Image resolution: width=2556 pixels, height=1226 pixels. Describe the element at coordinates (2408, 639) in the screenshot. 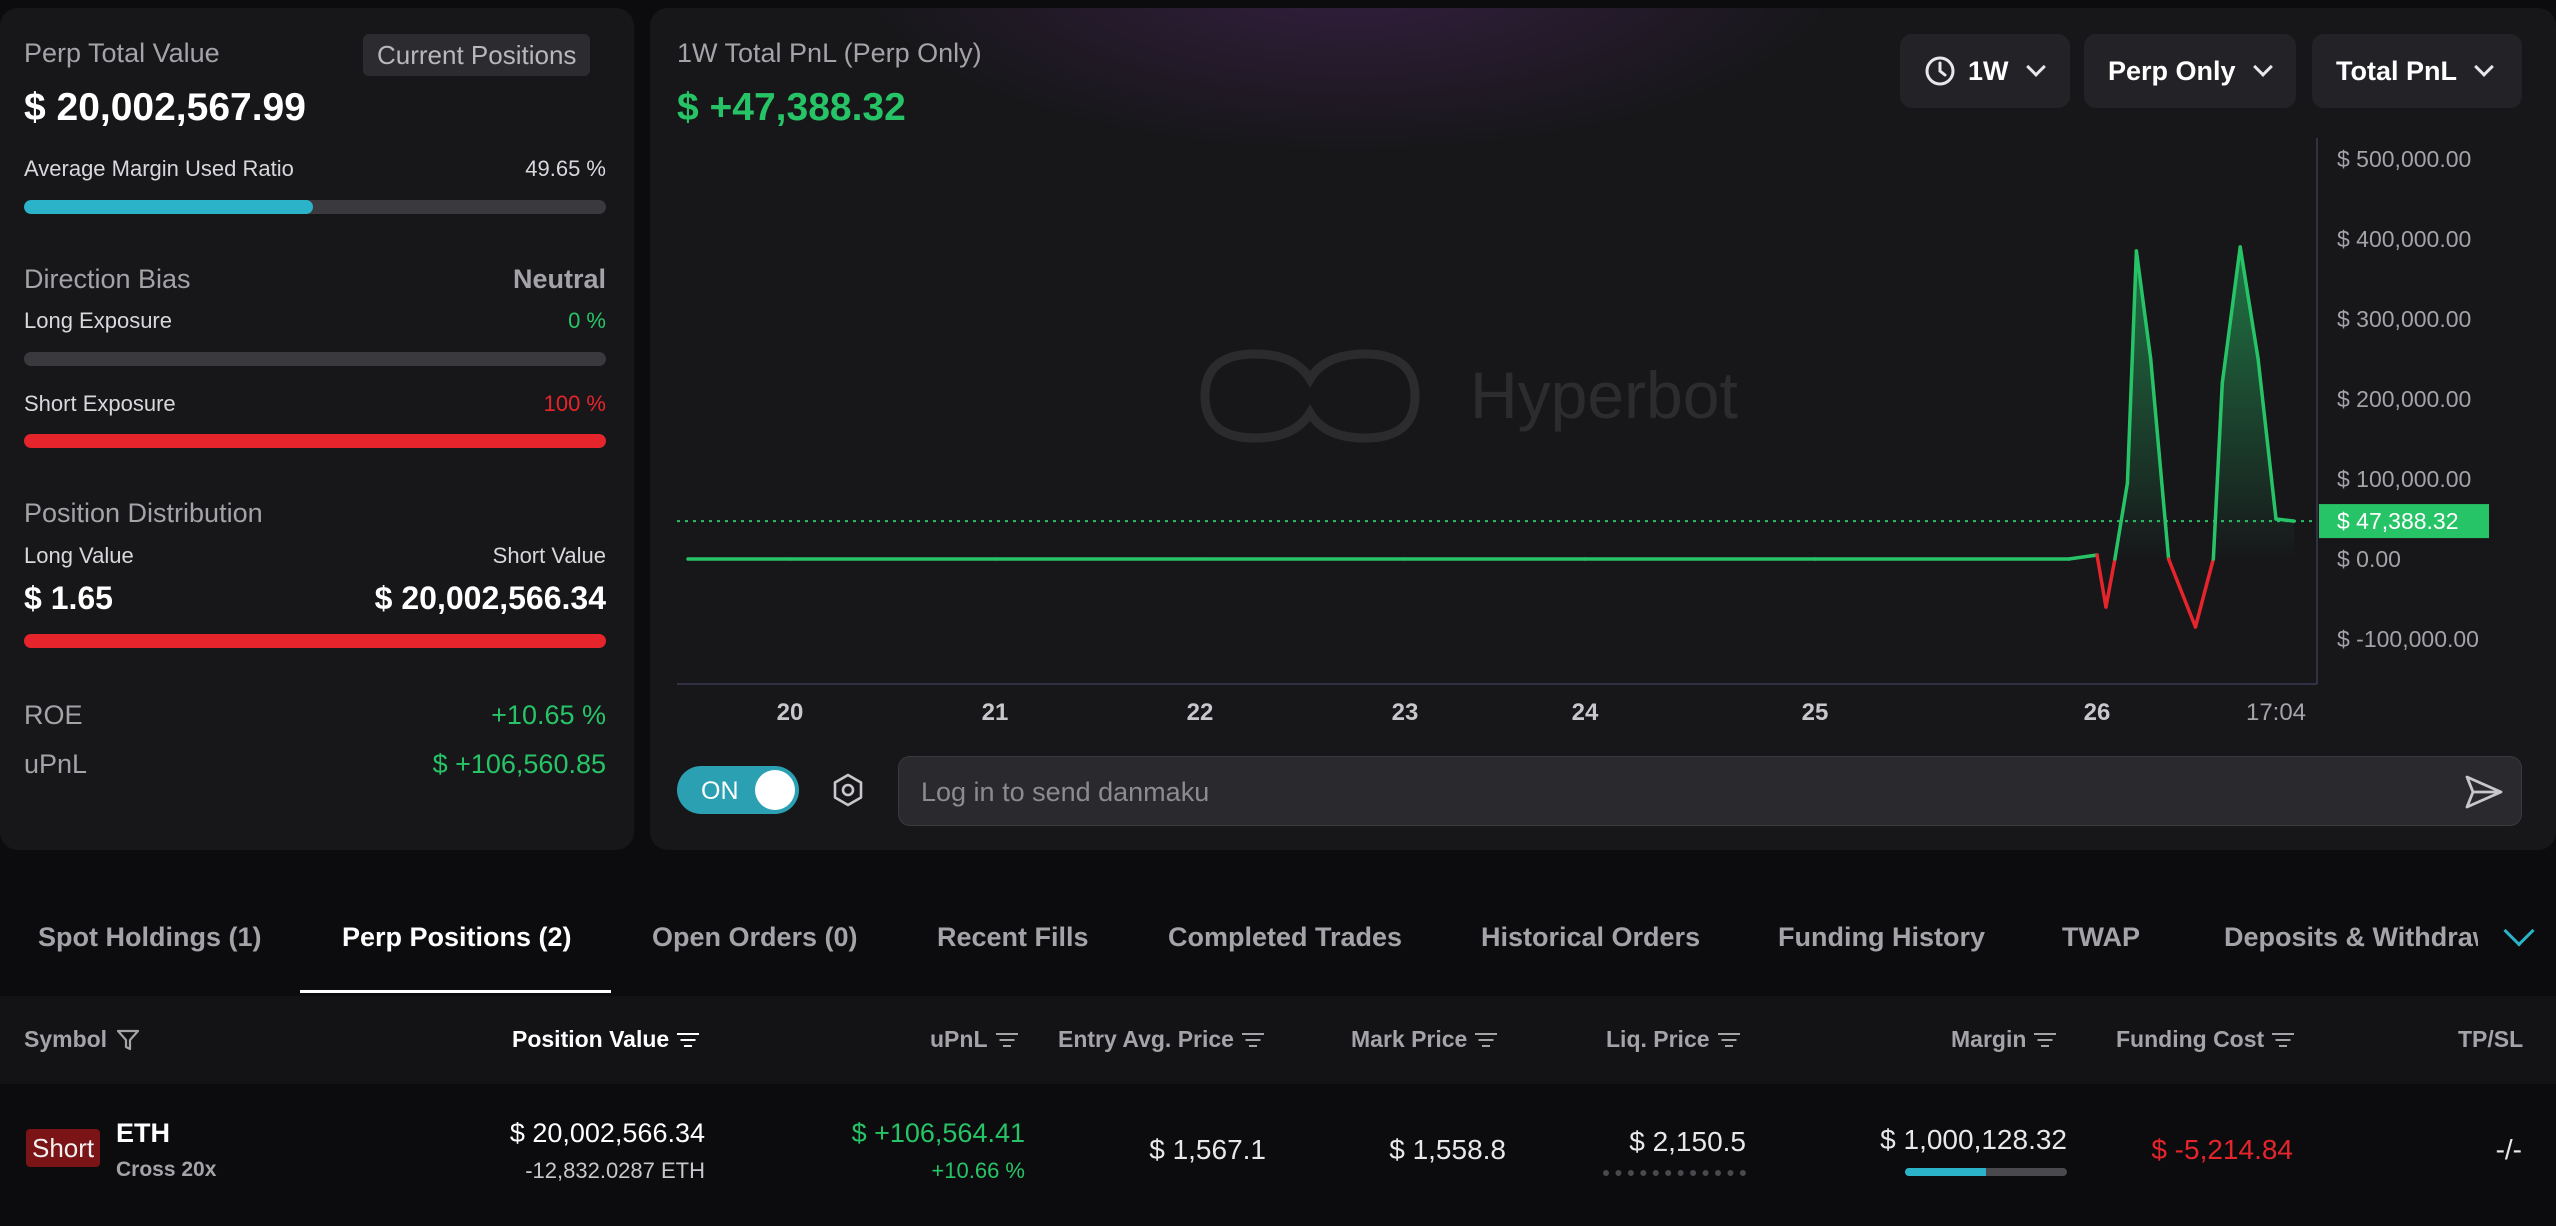

I see `y-tick-label: $ -100,000.00` at that location.